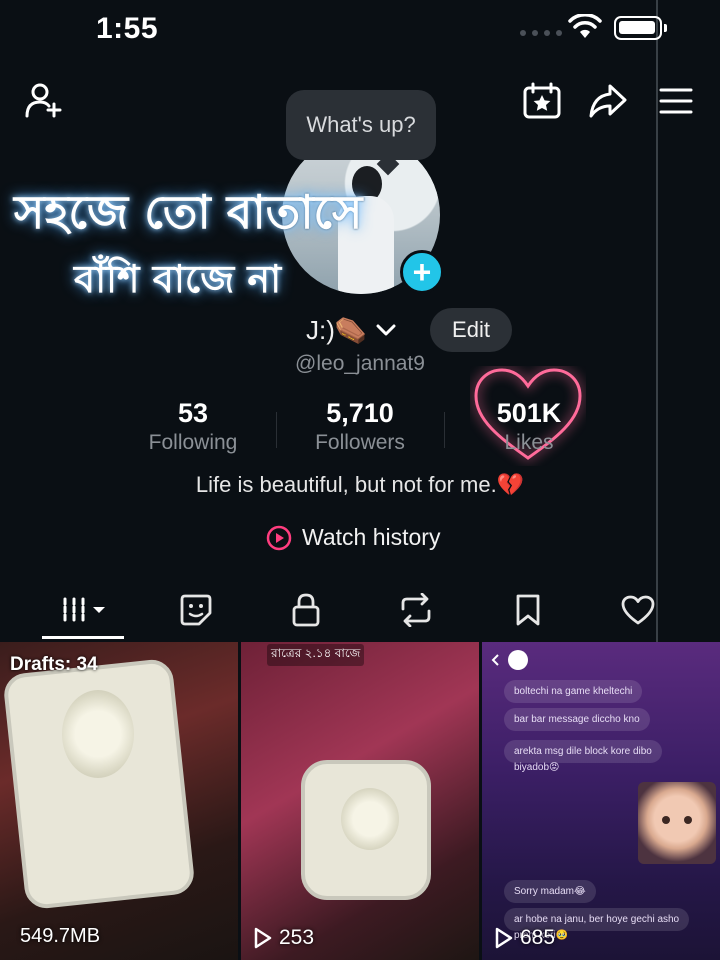  Describe the element at coordinates (361, 125) in the screenshot. I see `status-bubble: What's up?` at that location.